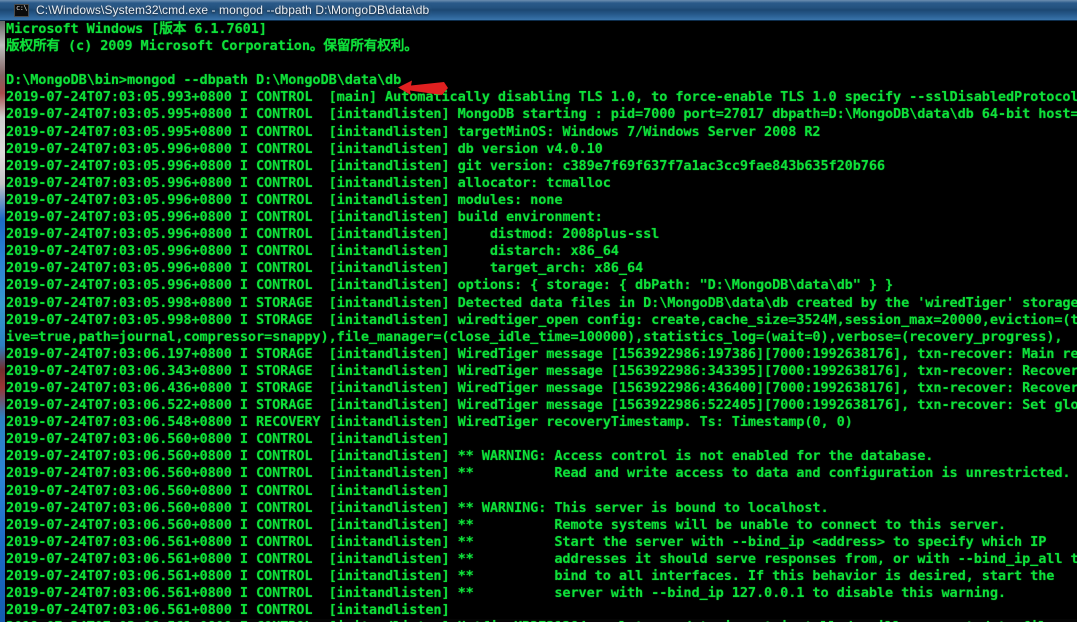 The width and height of the screenshot is (1077, 622). I want to click on cmd-console-icon, so click(21, 10).